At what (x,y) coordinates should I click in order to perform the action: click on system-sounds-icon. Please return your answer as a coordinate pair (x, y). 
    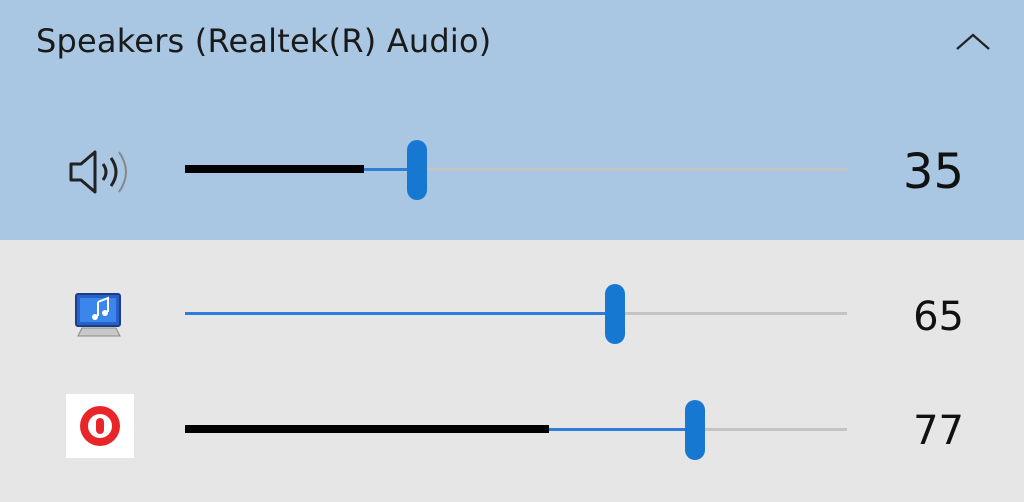
    Looking at the image, I should click on (100, 316).